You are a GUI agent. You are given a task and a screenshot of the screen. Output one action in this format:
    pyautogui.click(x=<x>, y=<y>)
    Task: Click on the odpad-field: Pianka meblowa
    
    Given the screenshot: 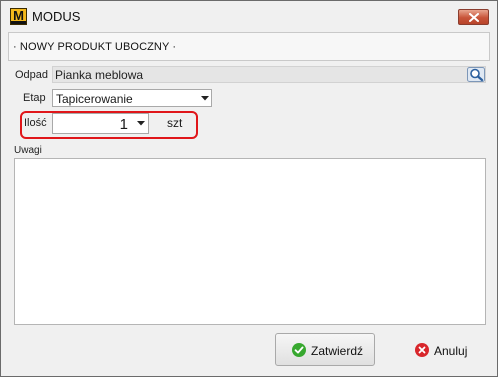 What is the action you would take?
    pyautogui.click(x=269, y=74)
    